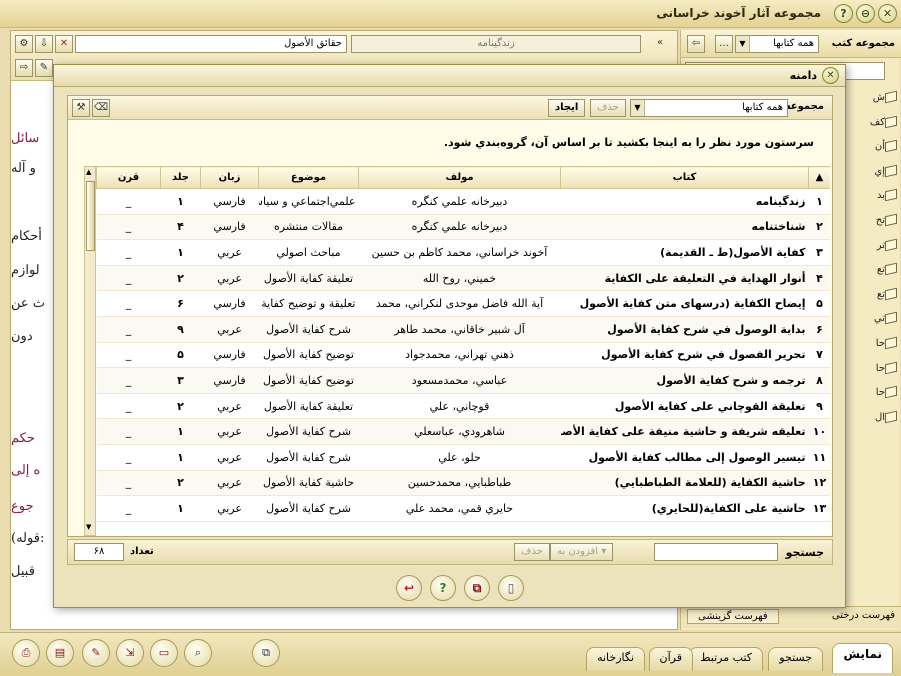  I want to click on book-title-field: حقائق الأصول, so click(211, 44).